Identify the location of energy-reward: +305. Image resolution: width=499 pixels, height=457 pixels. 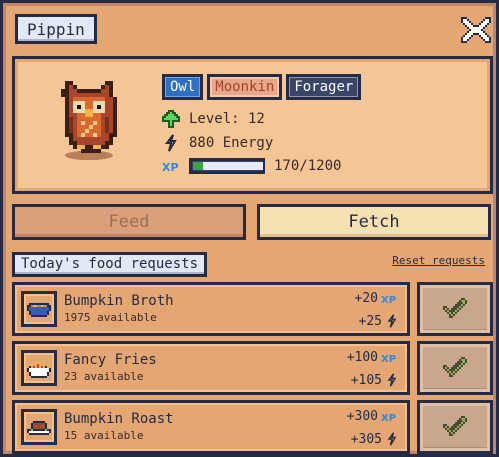
(375, 439).